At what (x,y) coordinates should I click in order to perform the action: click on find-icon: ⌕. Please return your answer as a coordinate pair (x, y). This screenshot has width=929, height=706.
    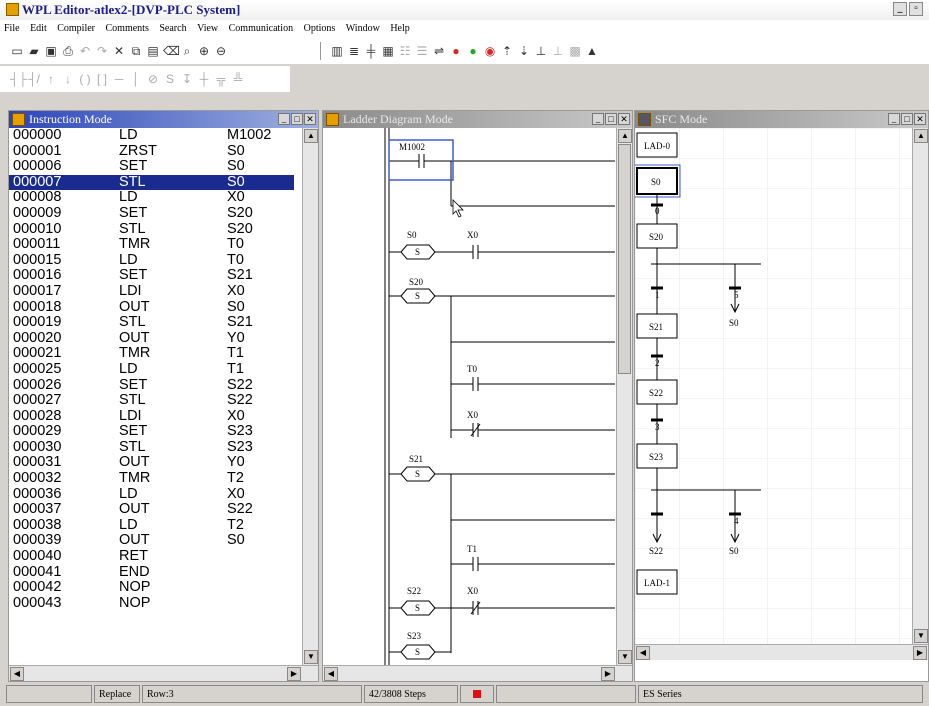
    Looking at the image, I should click on (187, 51).